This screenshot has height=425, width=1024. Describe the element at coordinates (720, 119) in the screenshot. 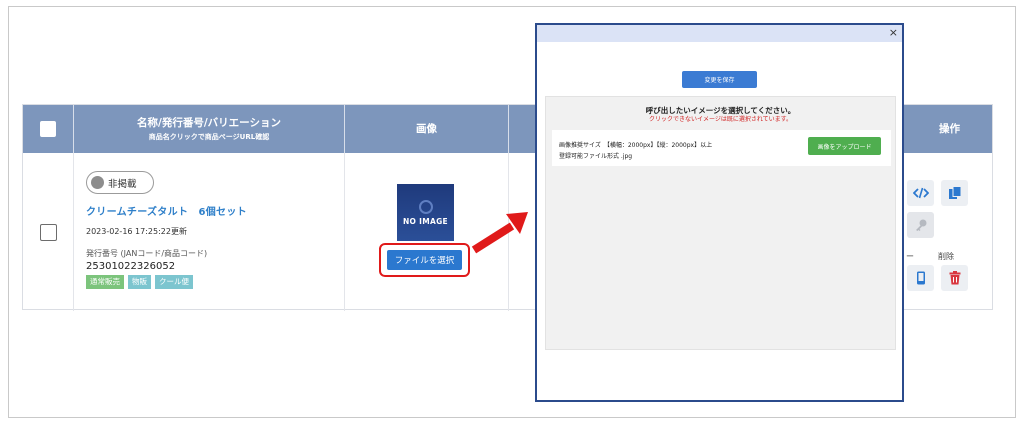

I see `panel-warning: クリックできないイメージは既に選択されています。` at that location.